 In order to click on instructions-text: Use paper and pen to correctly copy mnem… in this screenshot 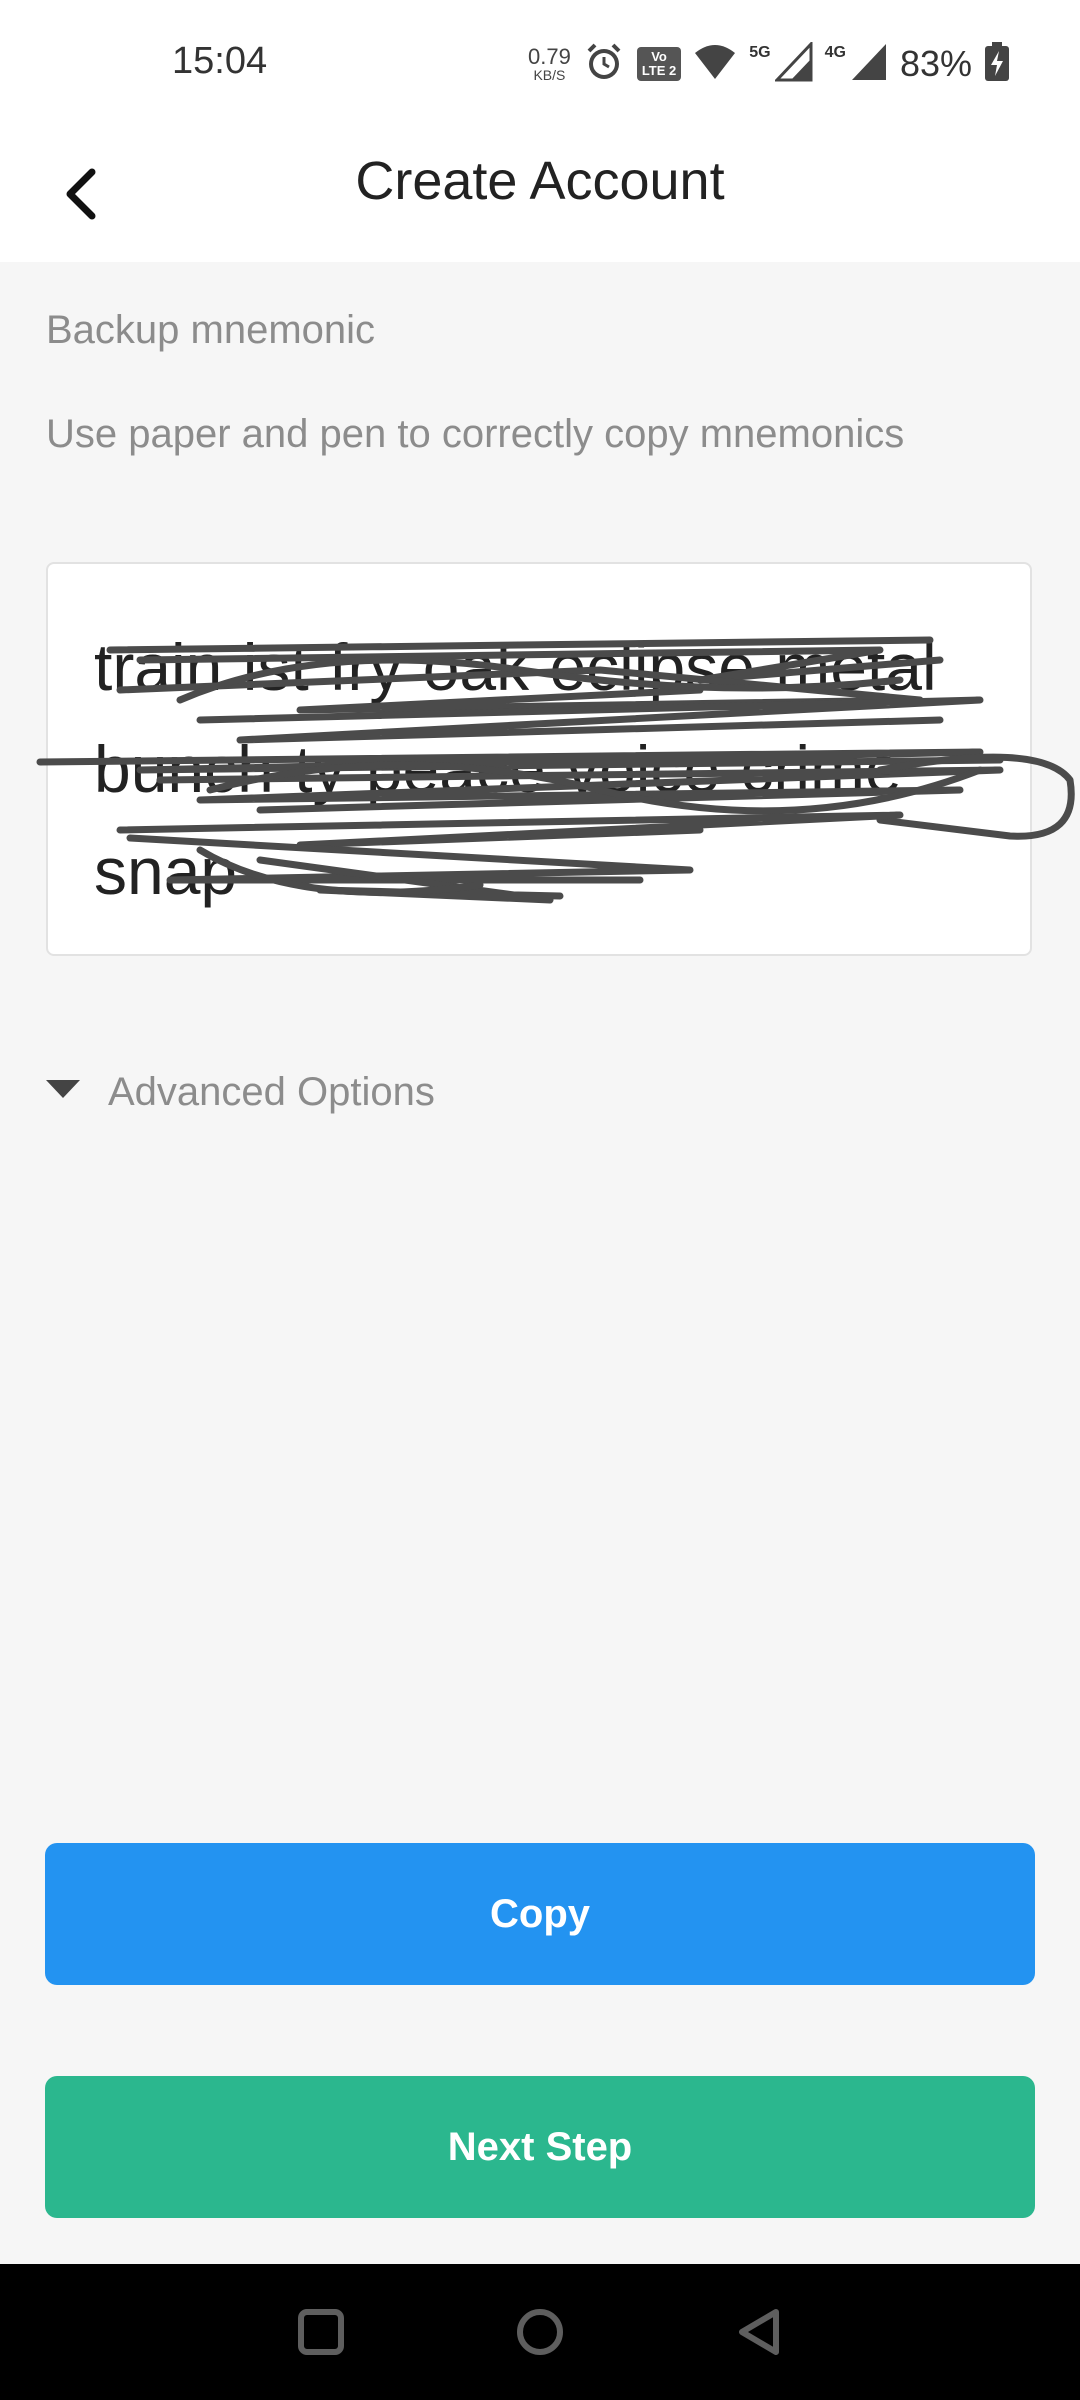, I will do `click(475, 434)`.